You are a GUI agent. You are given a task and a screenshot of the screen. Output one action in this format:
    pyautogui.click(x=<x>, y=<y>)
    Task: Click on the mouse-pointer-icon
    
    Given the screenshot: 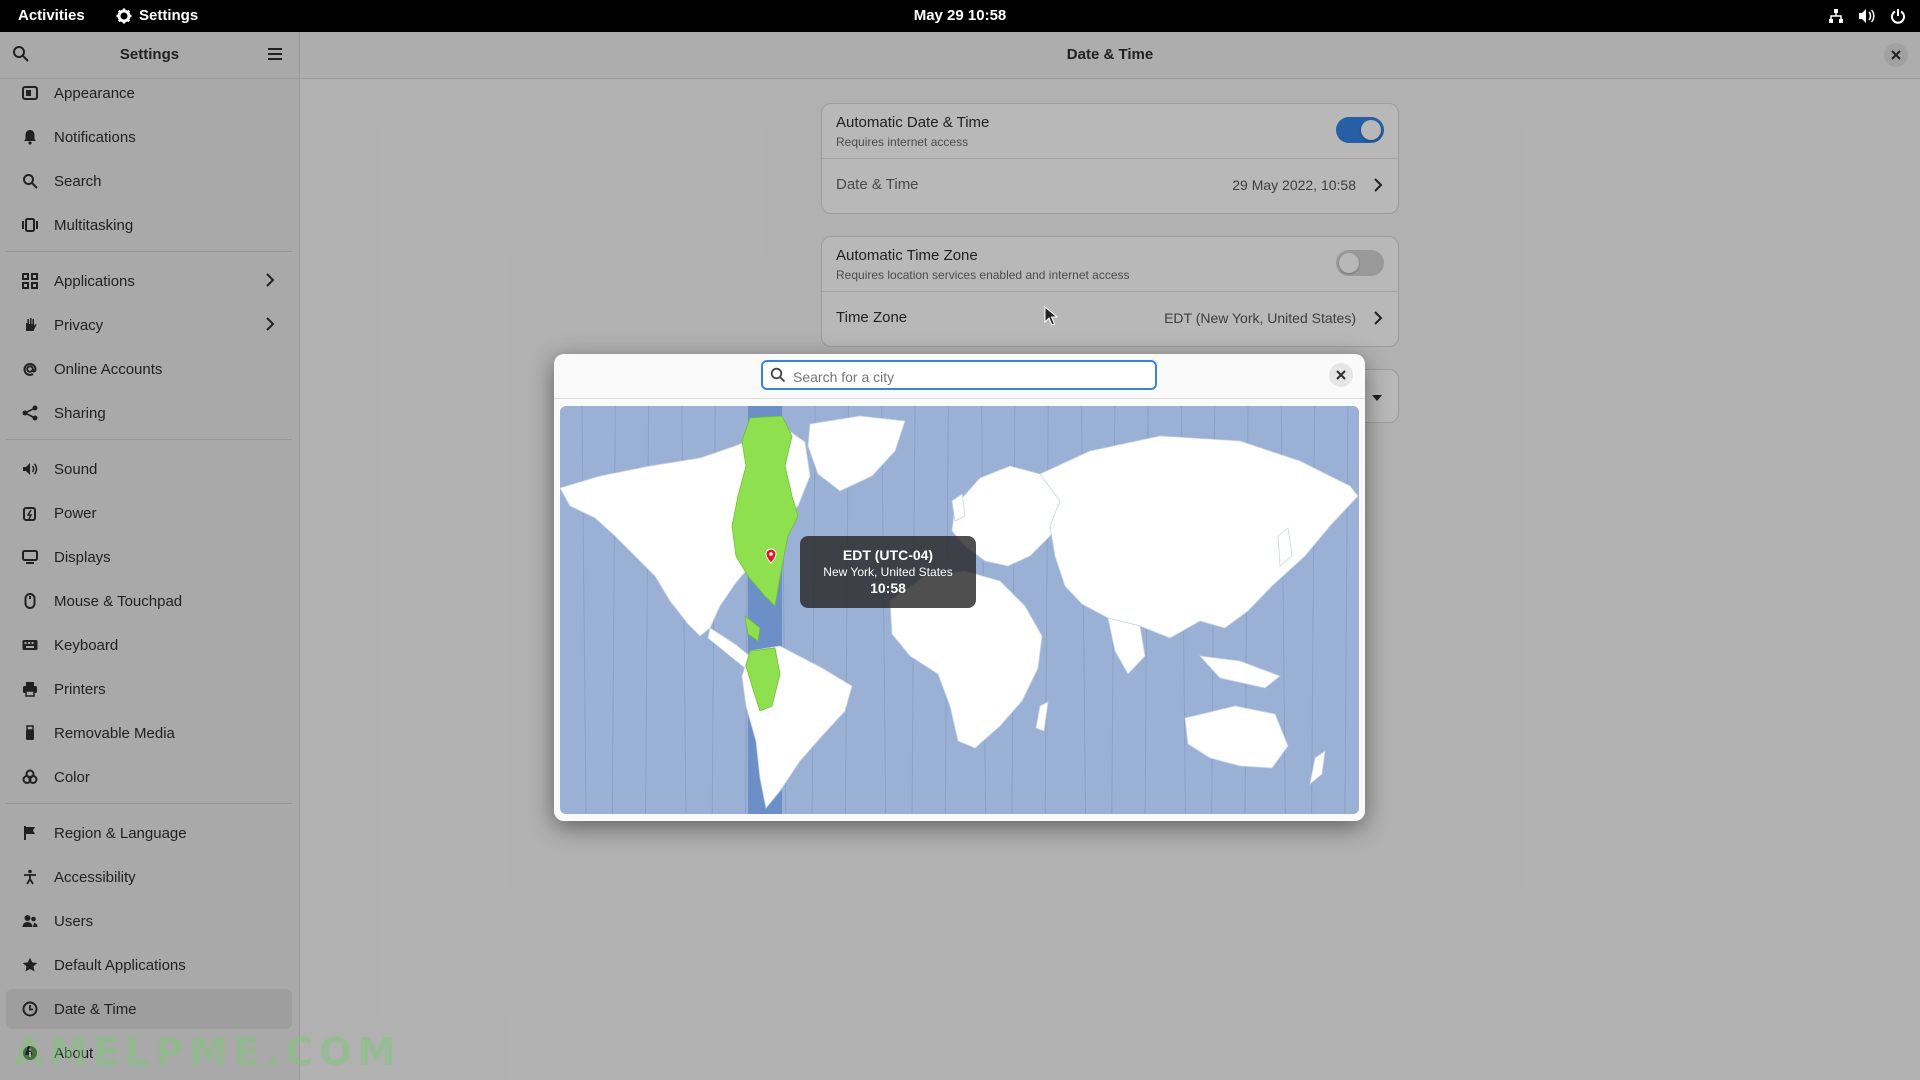 What is the action you would take?
    pyautogui.click(x=1051, y=316)
    